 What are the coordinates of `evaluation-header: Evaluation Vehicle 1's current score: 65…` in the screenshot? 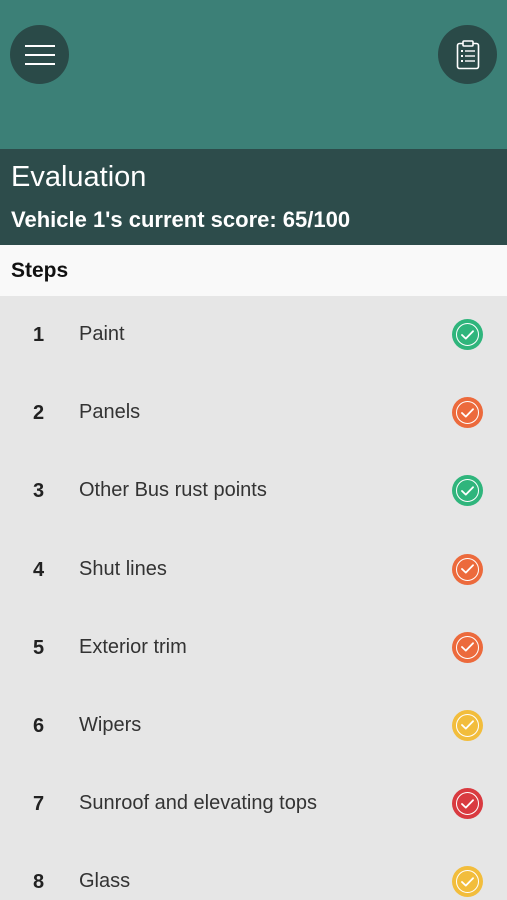 It's located at (253, 197).